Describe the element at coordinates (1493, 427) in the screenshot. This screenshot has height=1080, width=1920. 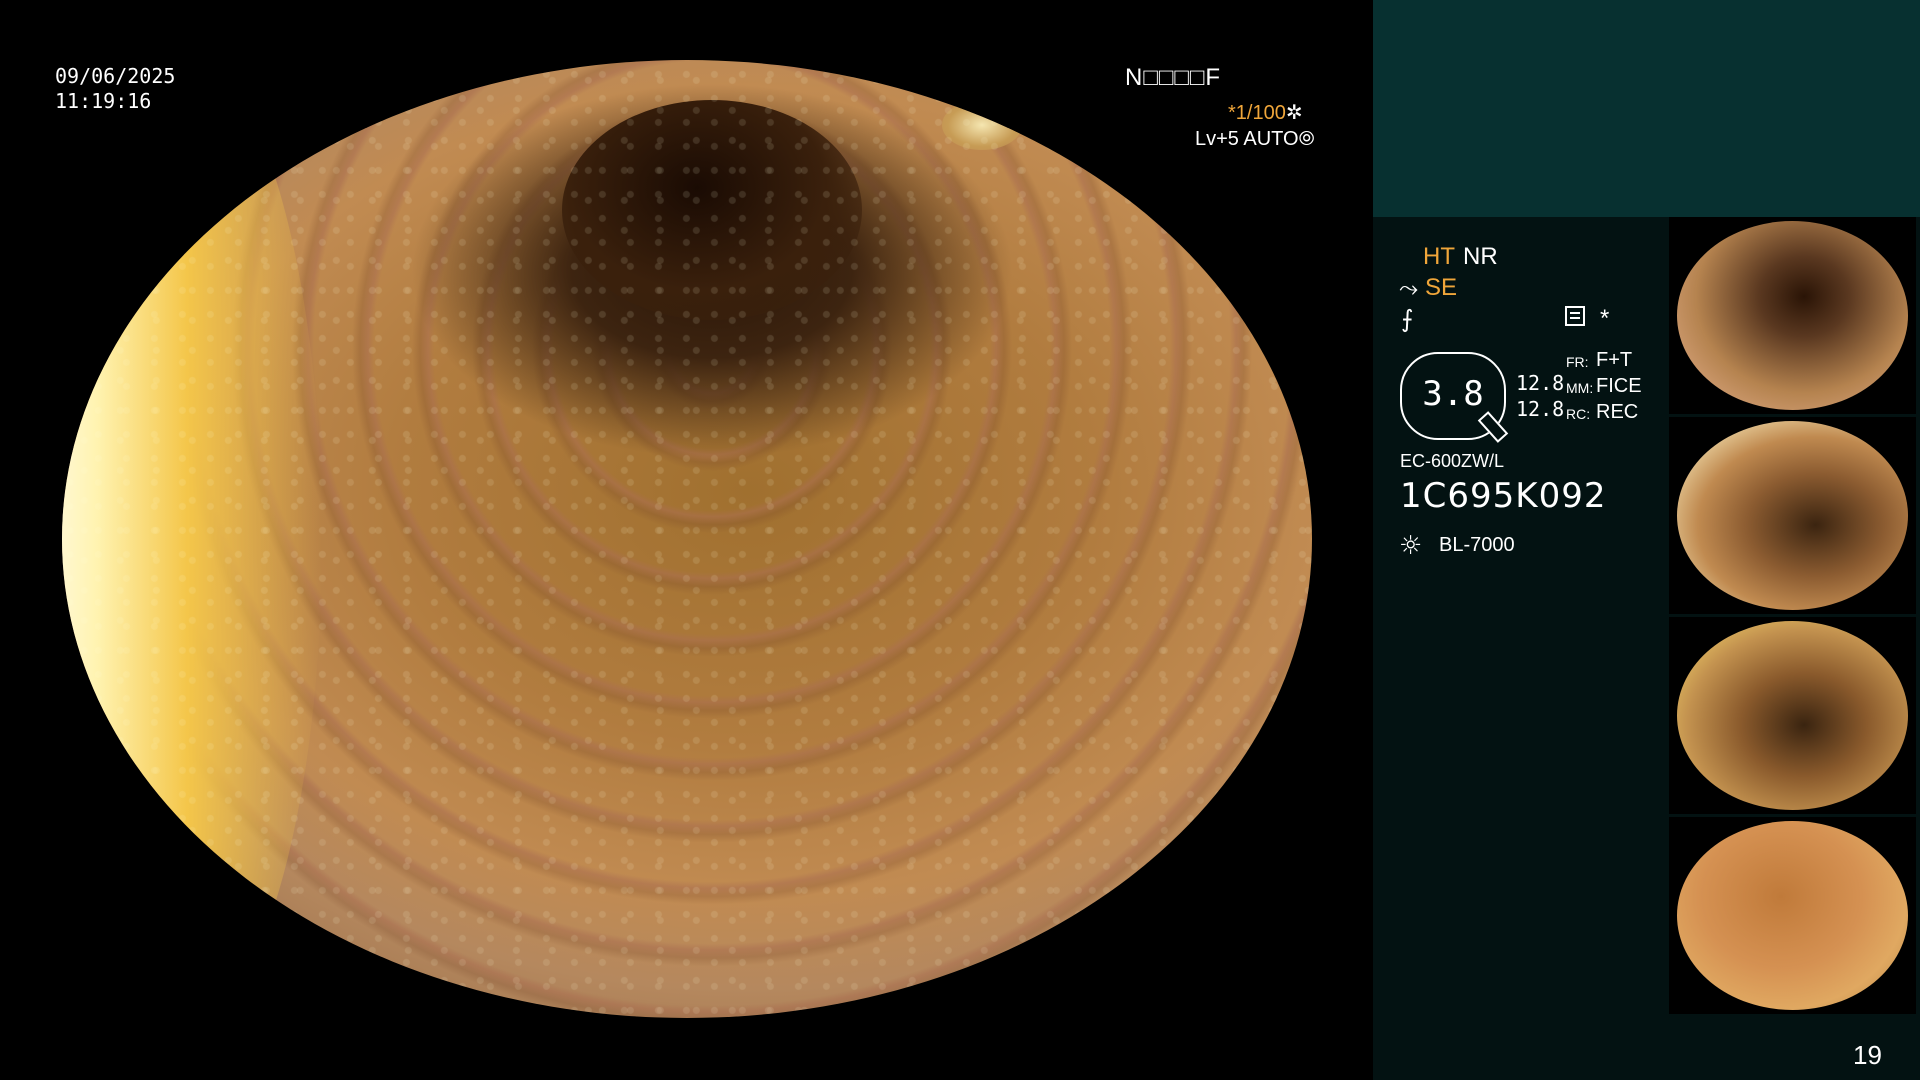
I see `zoom-handle-icon` at that location.